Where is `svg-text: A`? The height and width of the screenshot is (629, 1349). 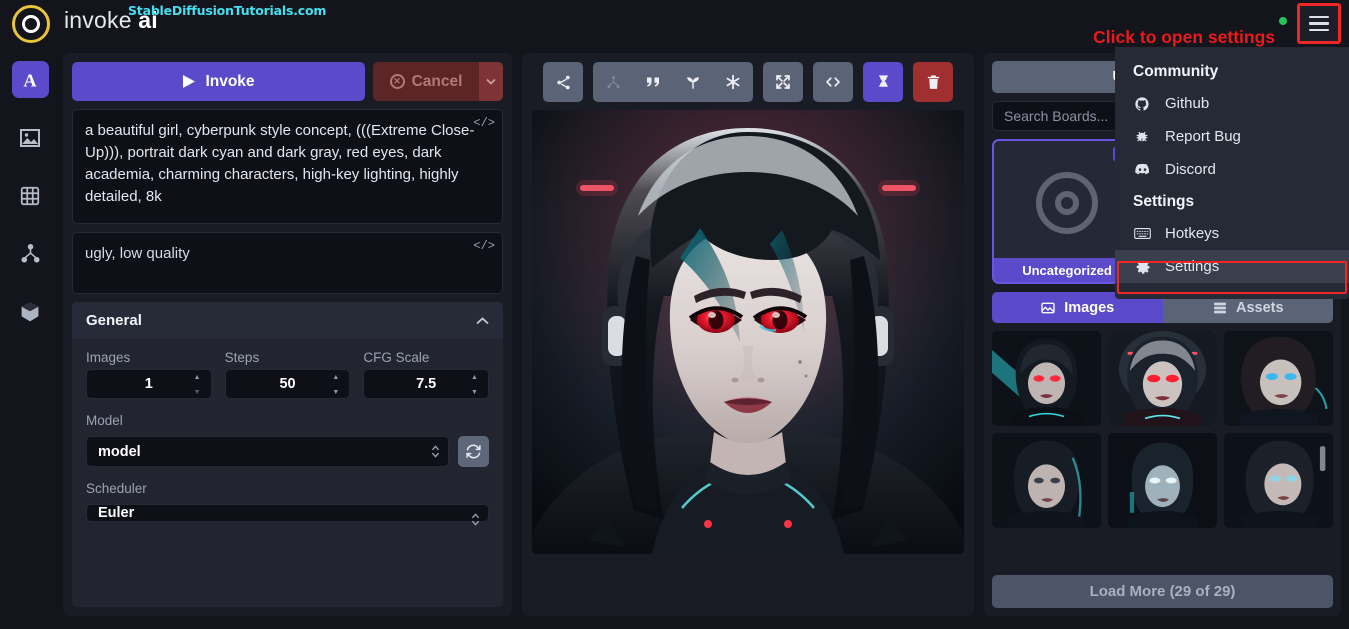
svg-text: A is located at coordinates (30, 80).